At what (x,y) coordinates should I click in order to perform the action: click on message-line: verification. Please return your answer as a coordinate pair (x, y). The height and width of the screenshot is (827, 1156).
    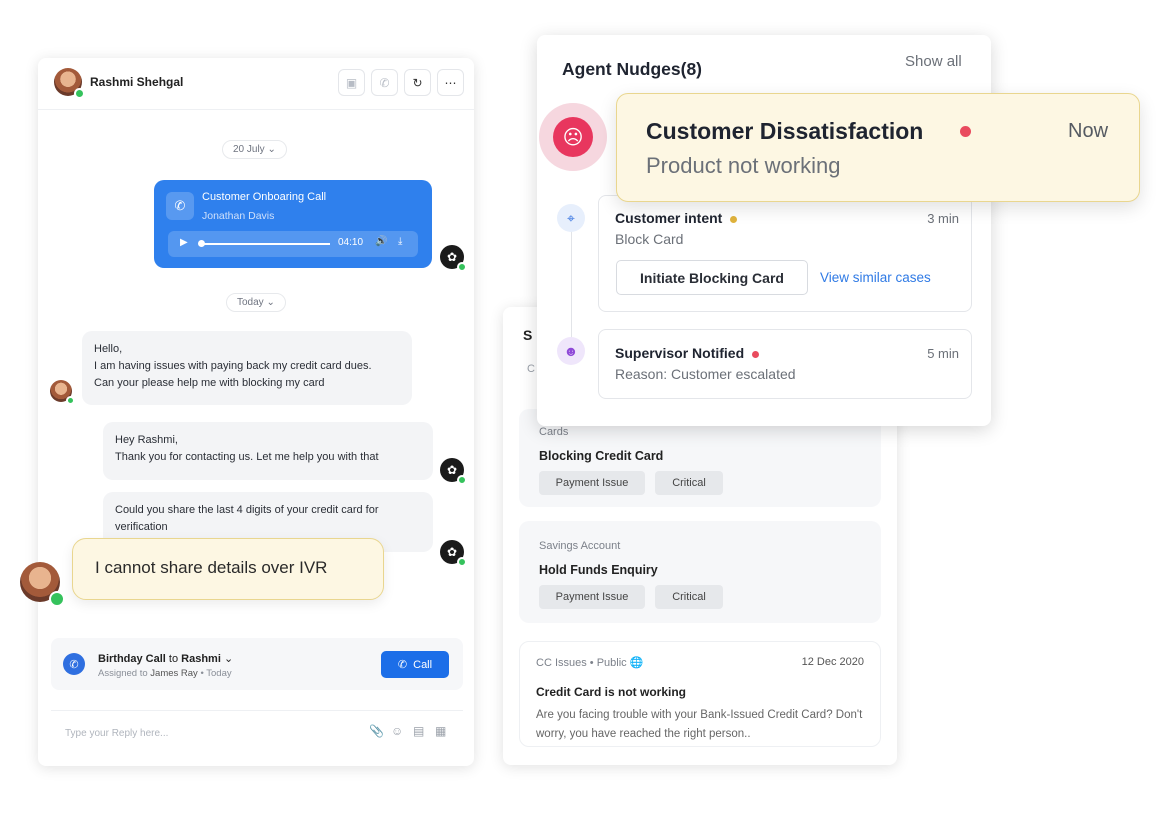
    Looking at the image, I should click on (141, 527).